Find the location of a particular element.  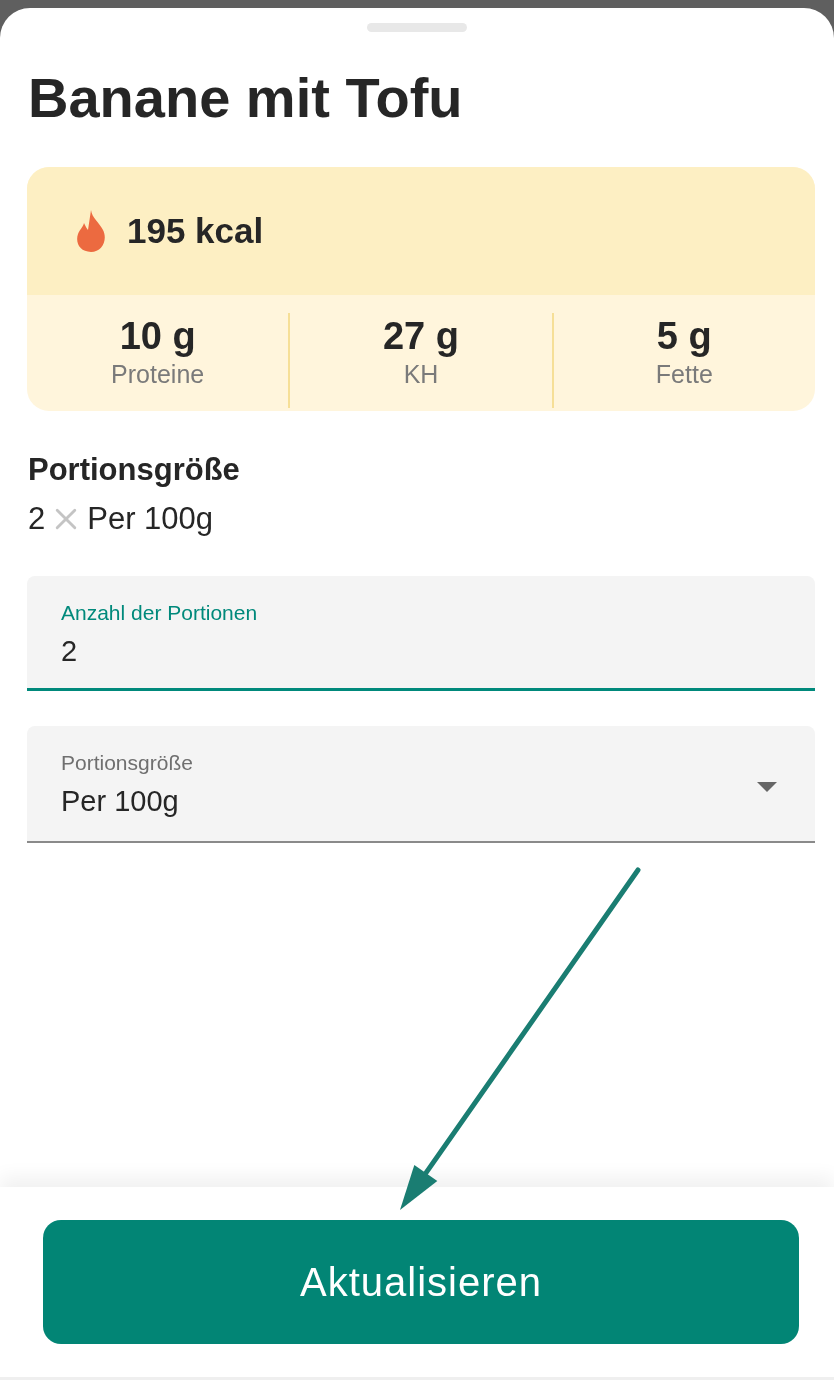

update-button: Aktualisieren is located at coordinates (421, 1282).